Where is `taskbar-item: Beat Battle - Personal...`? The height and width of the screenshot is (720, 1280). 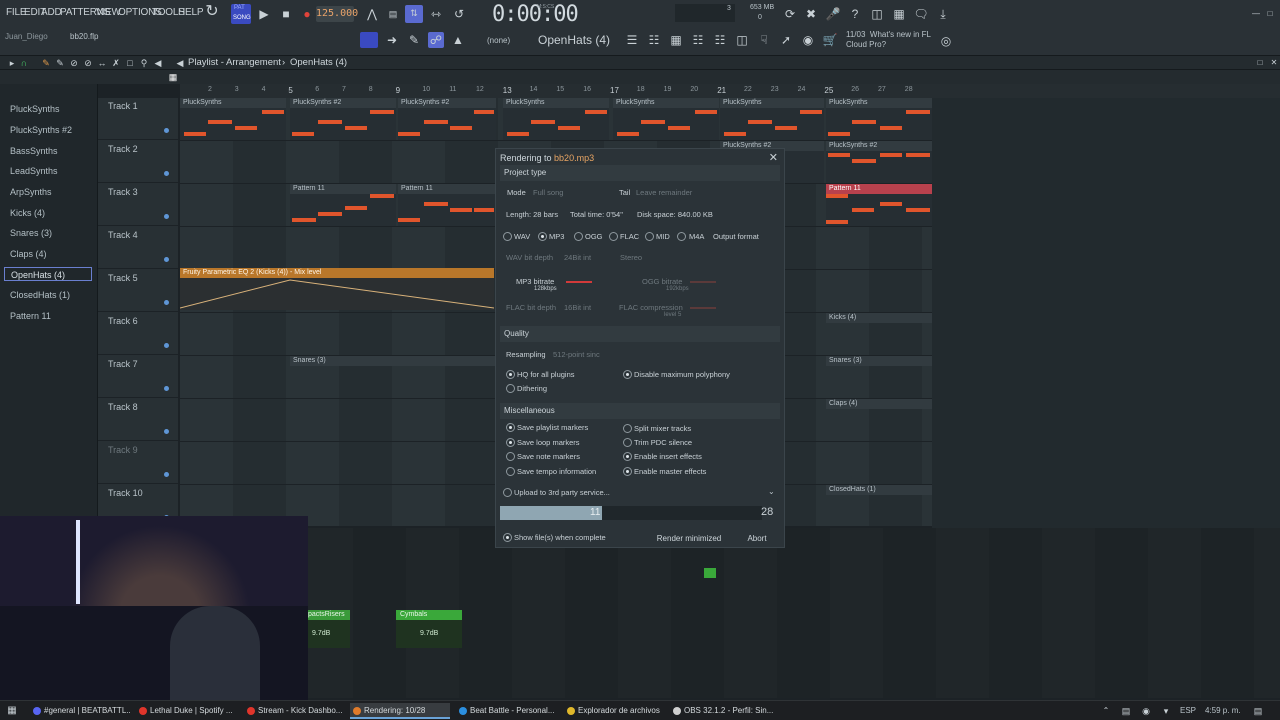
taskbar-item: Beat Battle - Personal... is located at coordinates (506, 711).